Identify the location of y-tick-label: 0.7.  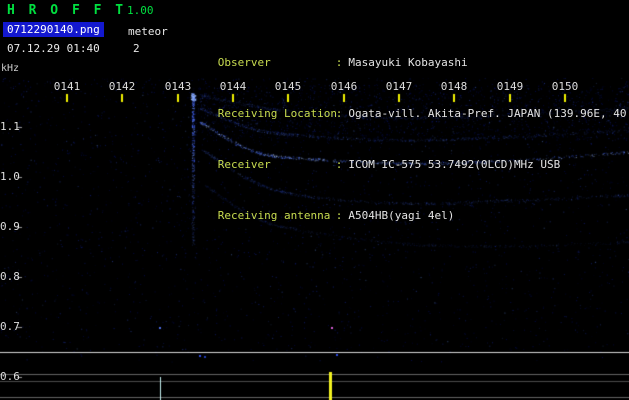
(10, 326).